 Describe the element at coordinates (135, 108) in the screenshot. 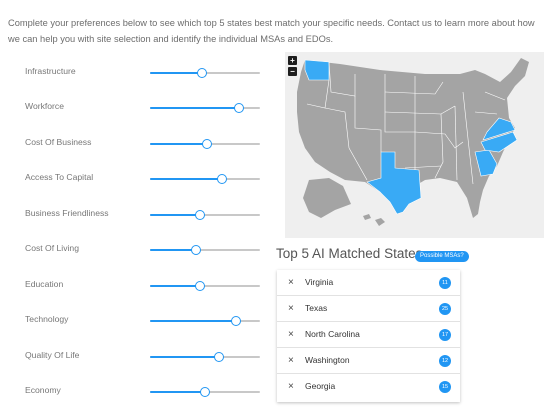

I see `preference-row: Workforce` at that location.